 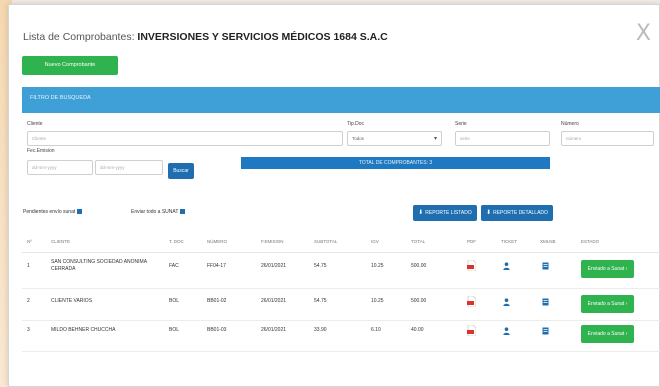 I want to click on report-list-label: REPORTE LISTADO, so click(x=448, y=213).